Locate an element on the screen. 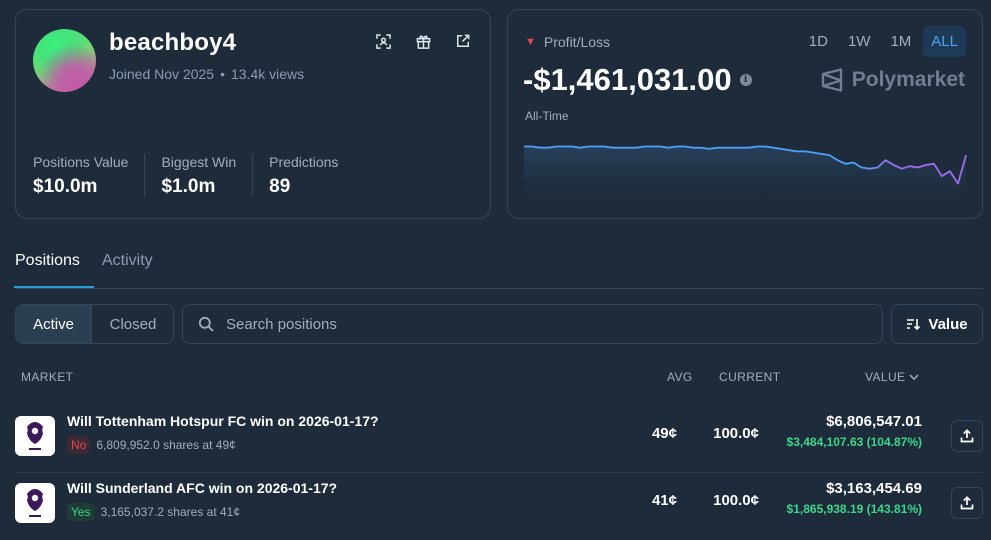 This screenshot has height=540, width=991. status-toggle: Active Closed is located at coordinates (94, 324).